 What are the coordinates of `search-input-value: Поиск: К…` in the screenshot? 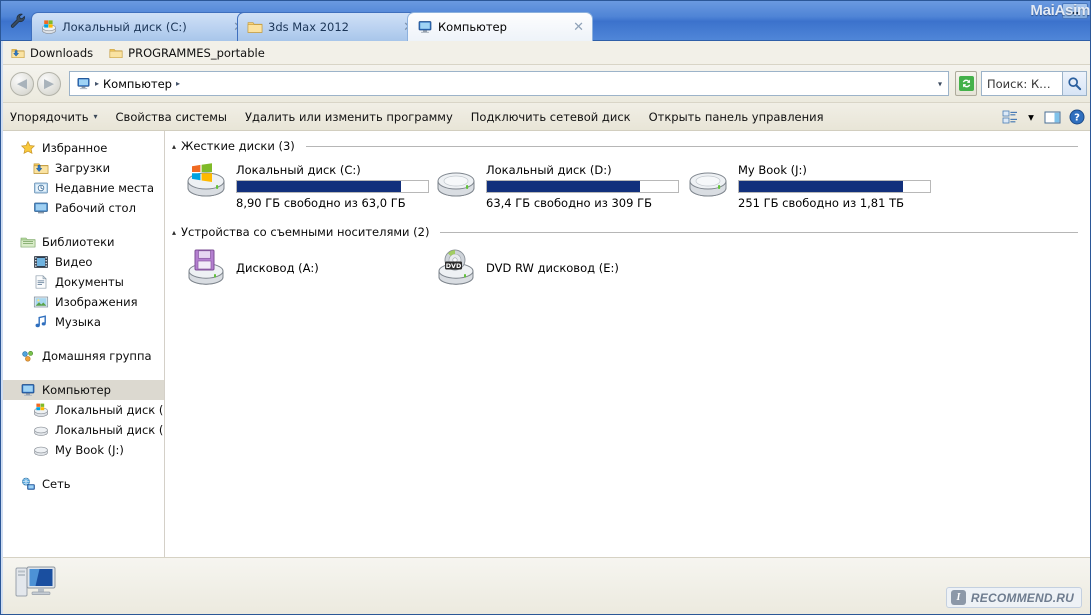 It's located at (1019, 83).